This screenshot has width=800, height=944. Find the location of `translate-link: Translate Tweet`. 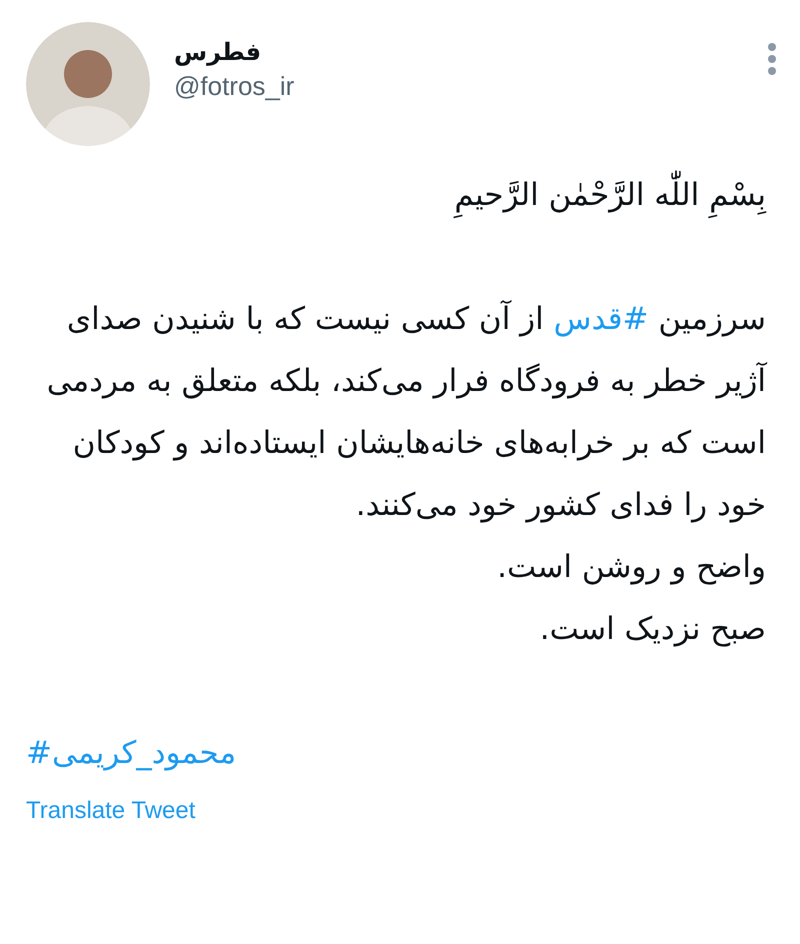

translate-link: Translate Tweet is located at coordinates (111, 810).